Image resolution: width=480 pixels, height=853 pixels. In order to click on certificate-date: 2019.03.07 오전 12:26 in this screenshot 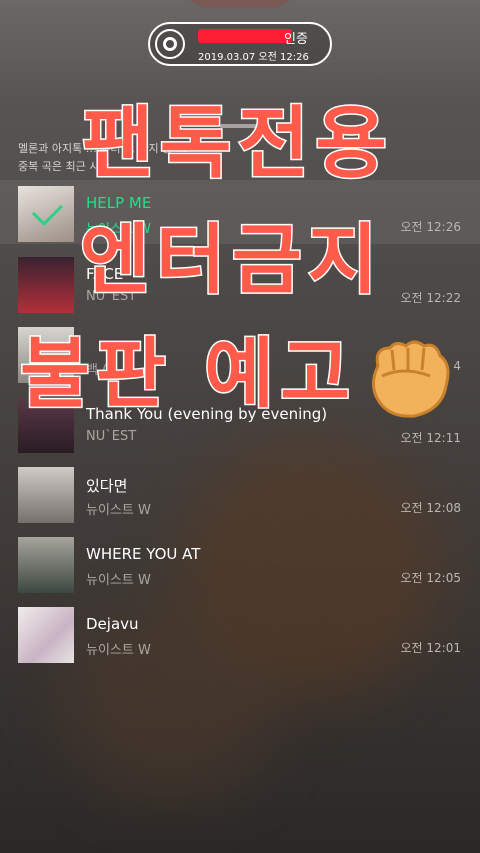, I will do `click(253, 57)`.